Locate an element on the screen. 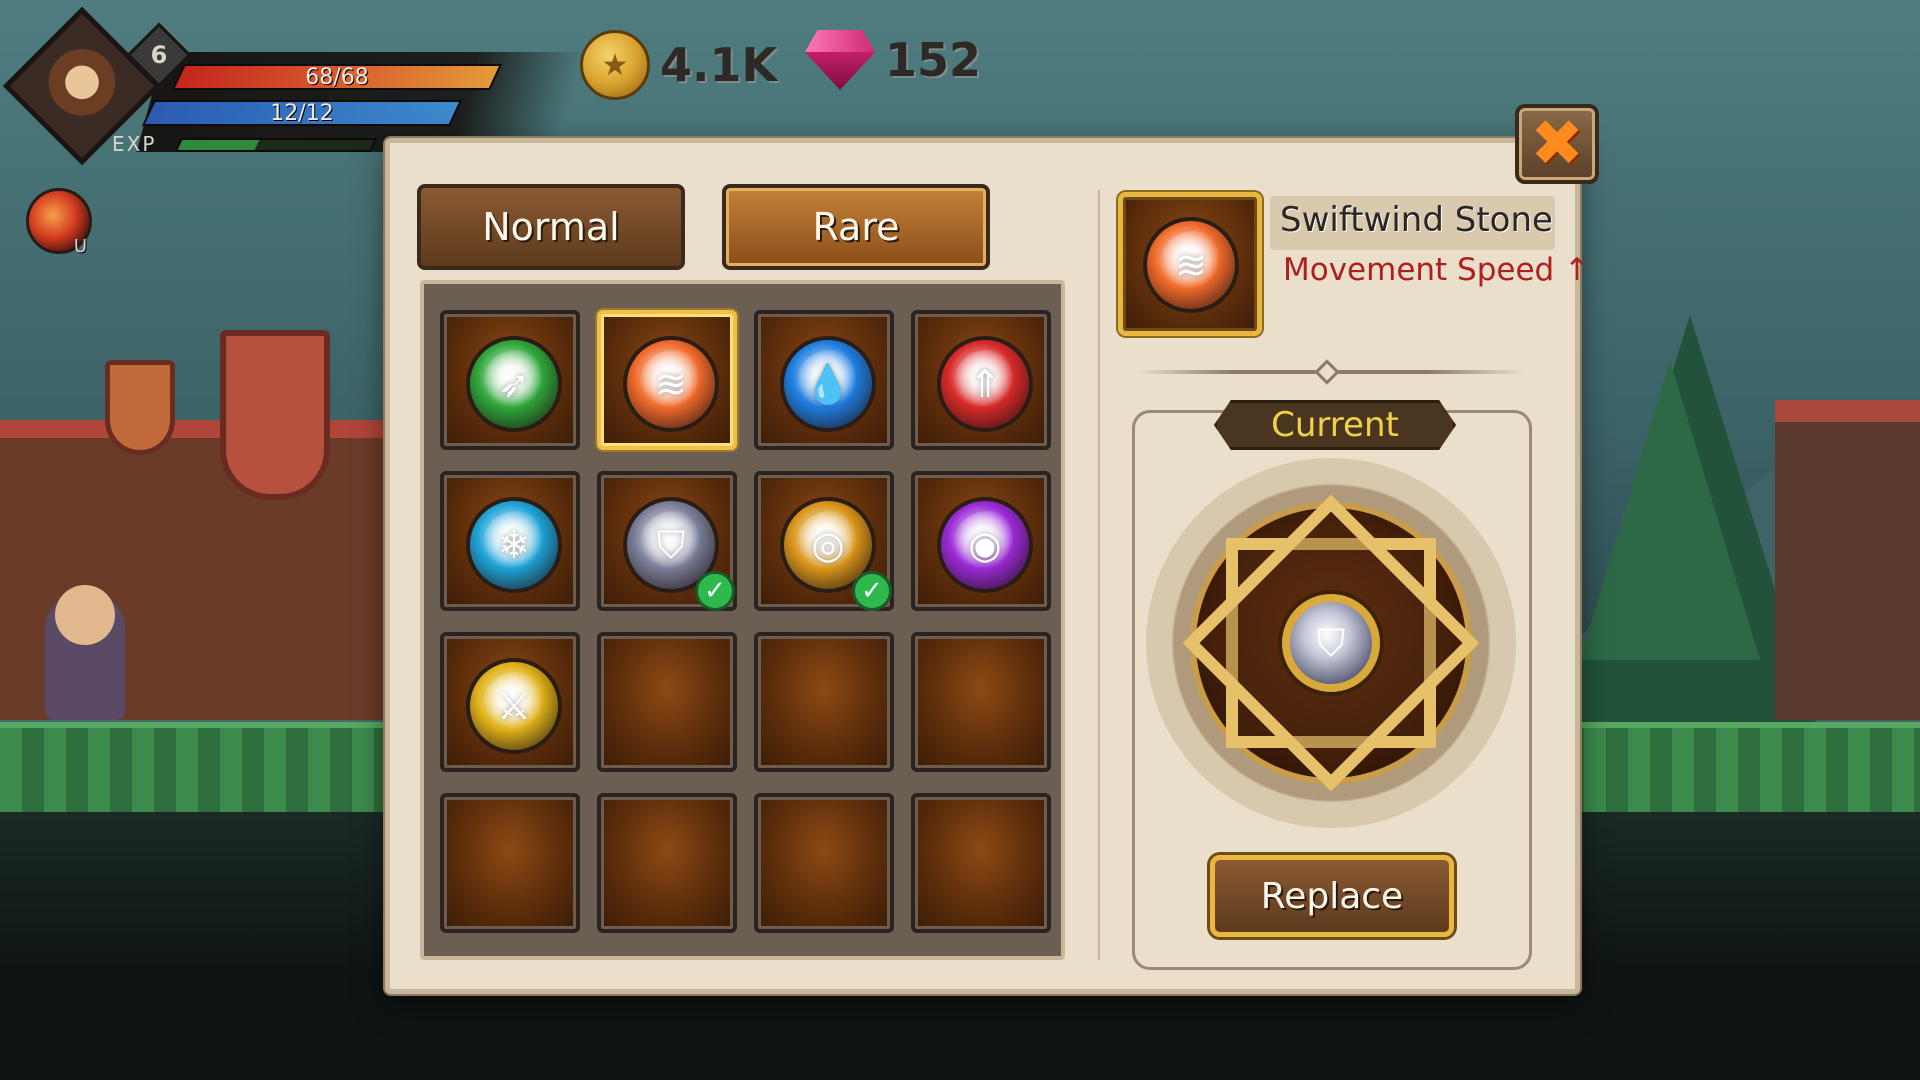 The width and height of the screenshot is (1920, 1080). stone-slot: ⚔ is located at coordinates (510, 702).